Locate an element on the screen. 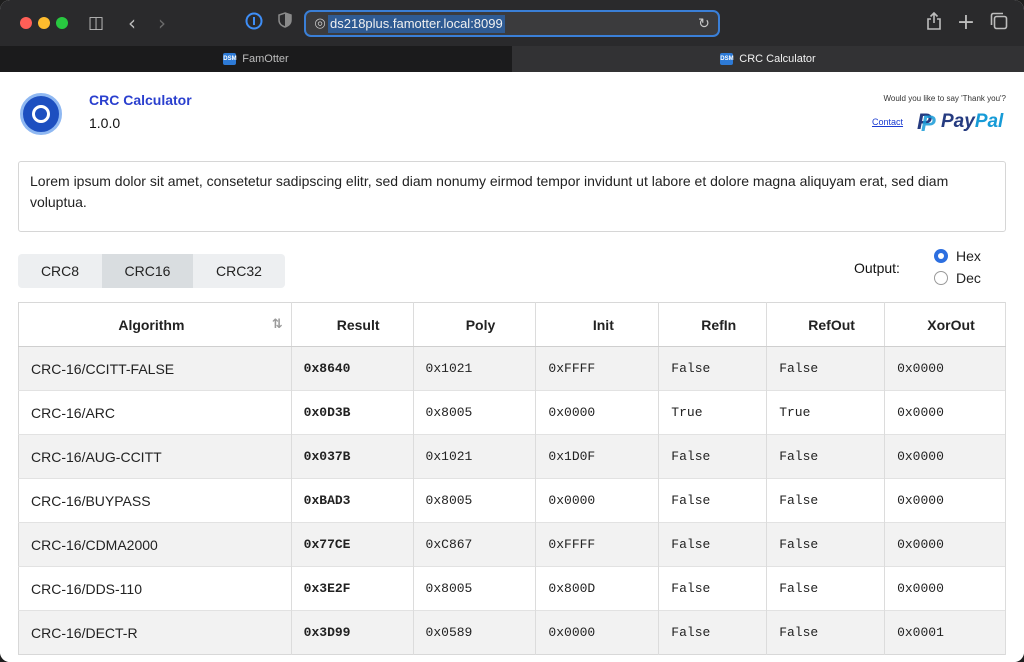  chevron-right-icon: › is located at coordinates (162, 23).